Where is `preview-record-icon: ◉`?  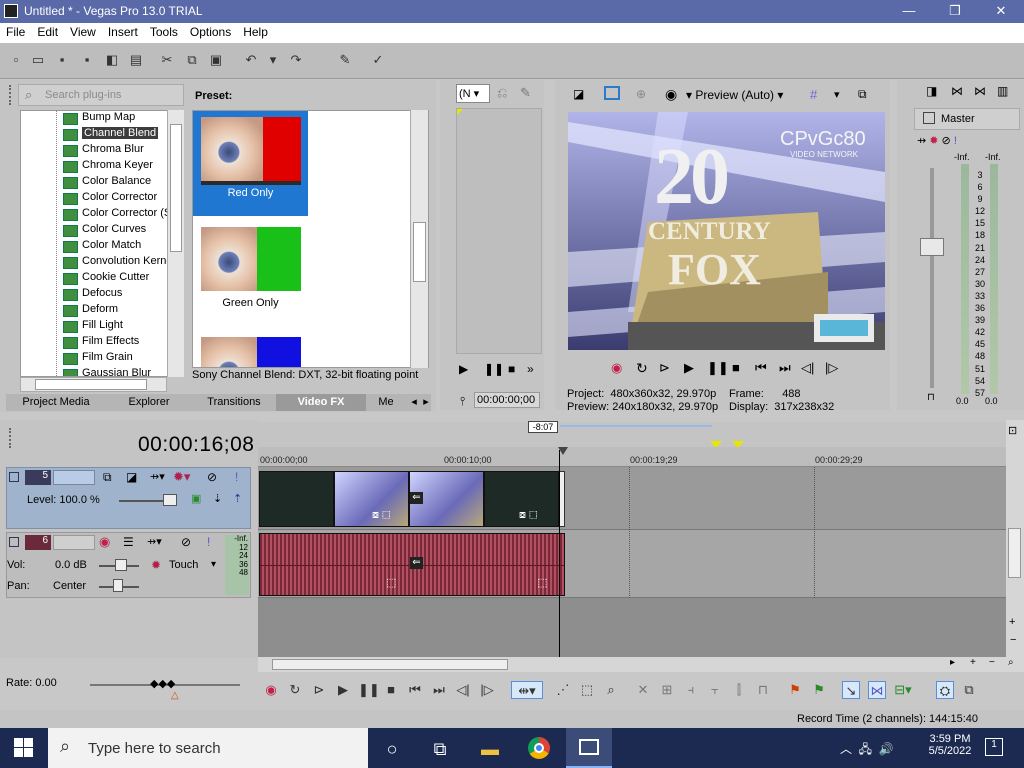 preview-record-icon: ◉ is located at coordinates (616, 368).